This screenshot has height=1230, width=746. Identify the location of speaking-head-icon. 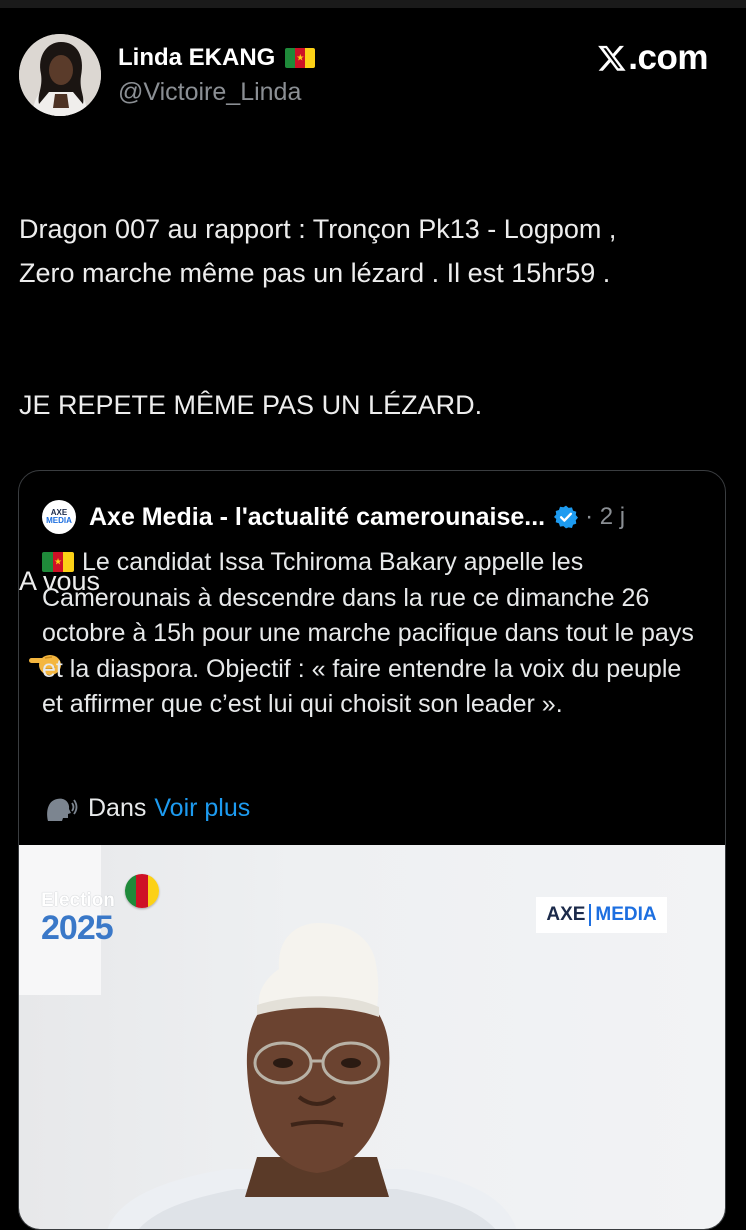
(62, 809).